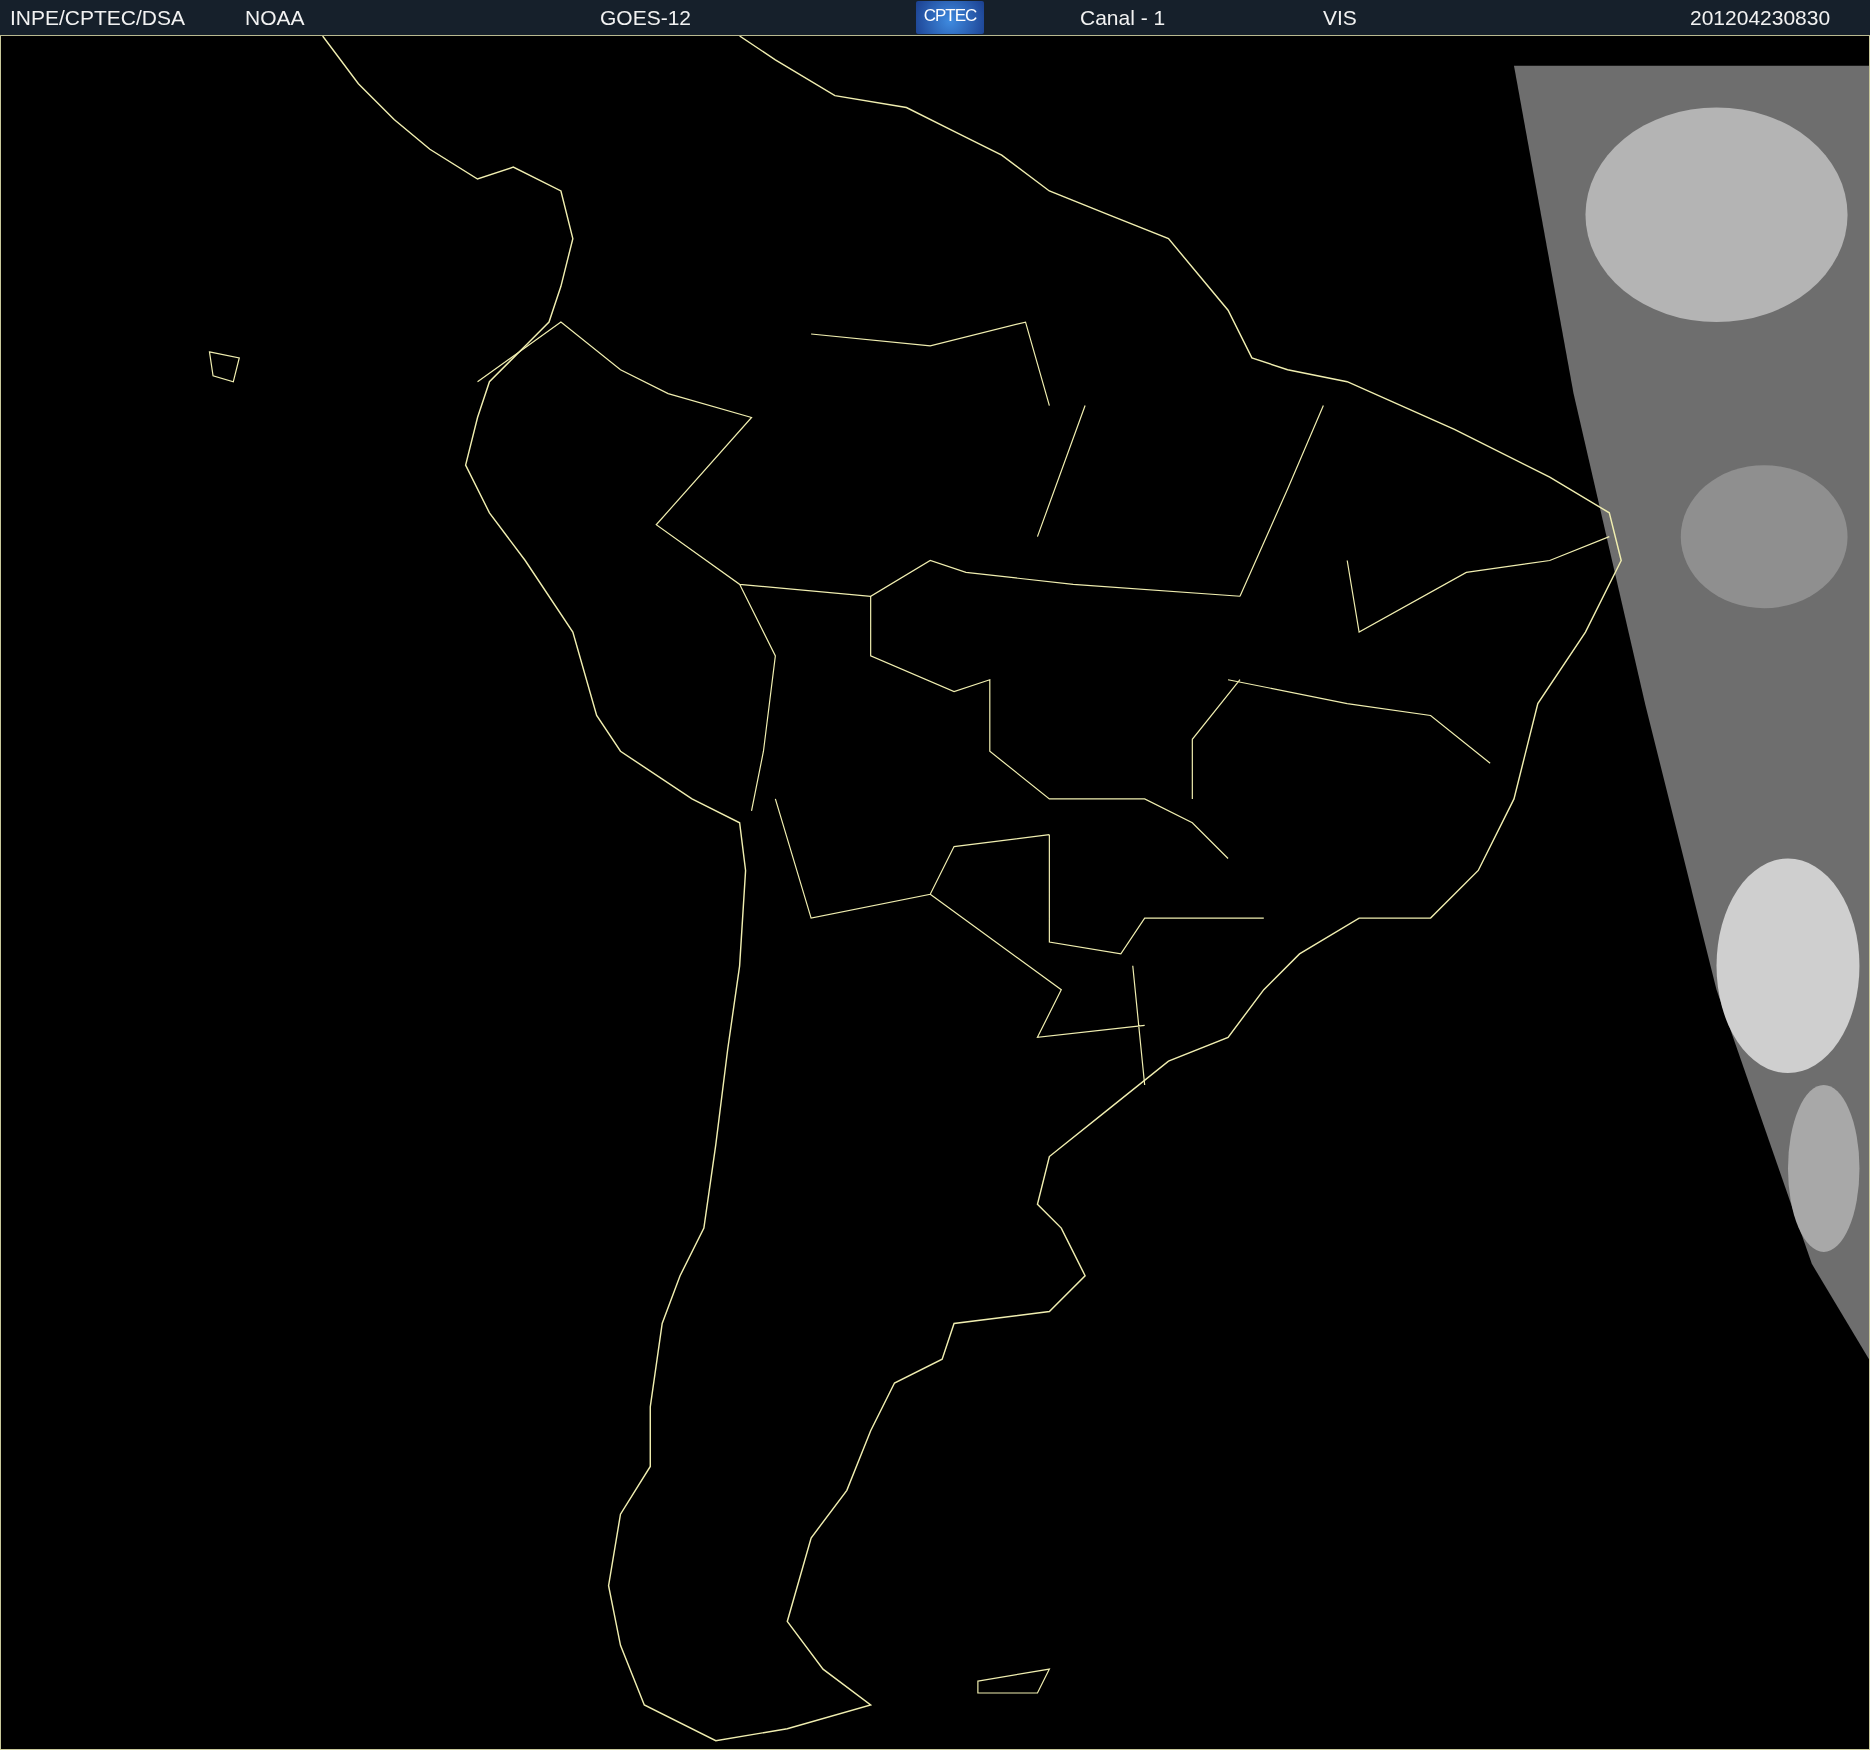 This screenshot has height=1750, width=1870. What do you see at coordinates (1123, 18) in the screenshot?
I see `header-label: Canal - 1` at bounding box center [1123, 18].